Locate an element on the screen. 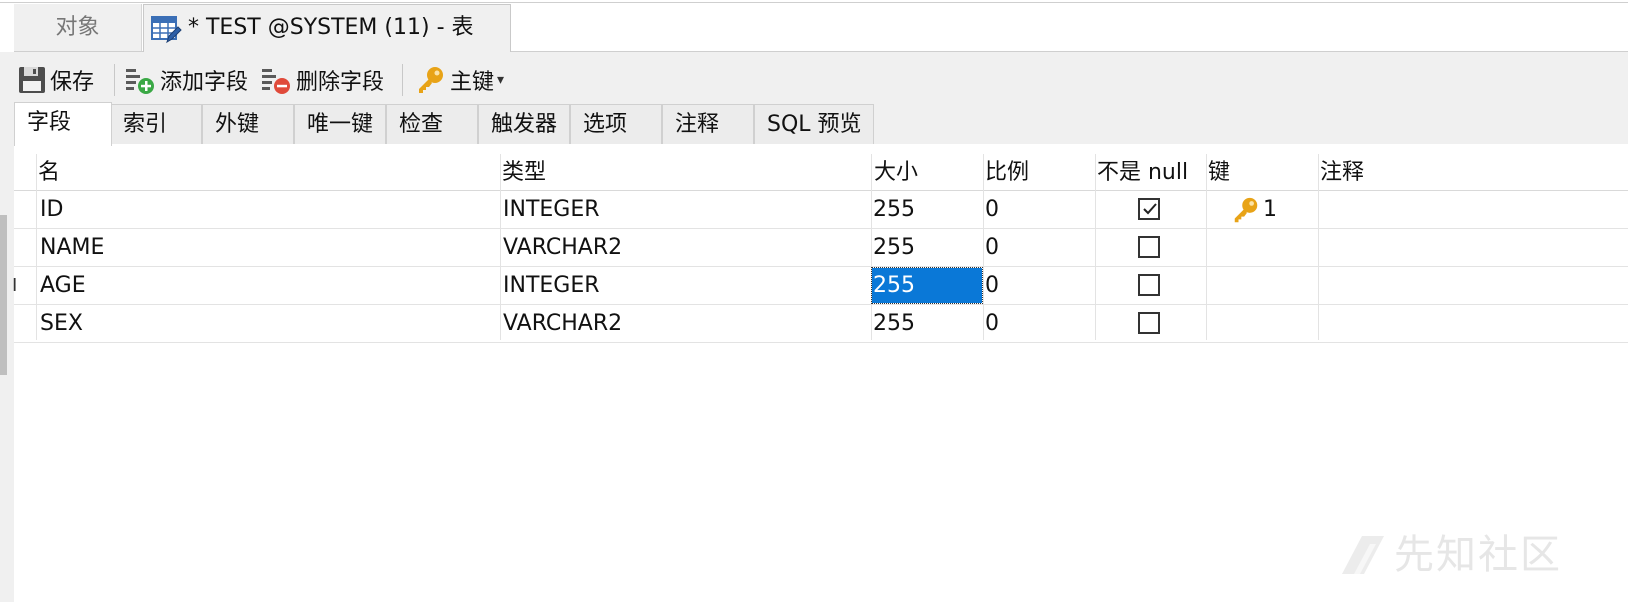 This screenshot has width=1628, height=602. add-field-icon is located at coordinates (140, 81).